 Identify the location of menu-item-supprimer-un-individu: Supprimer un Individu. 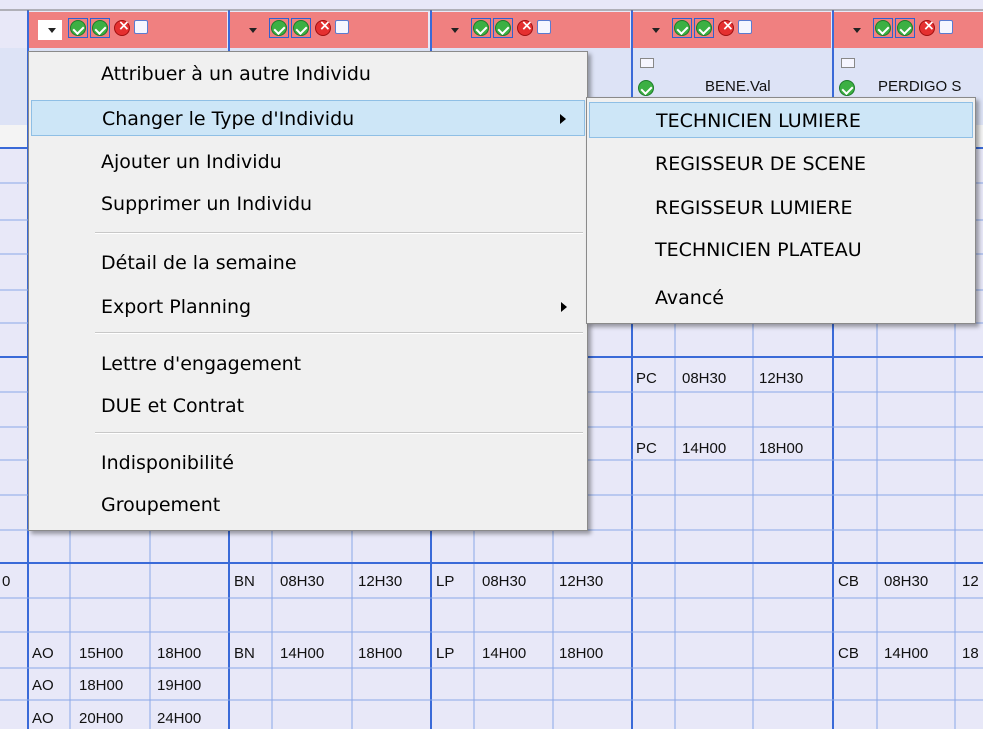
(308, 204).